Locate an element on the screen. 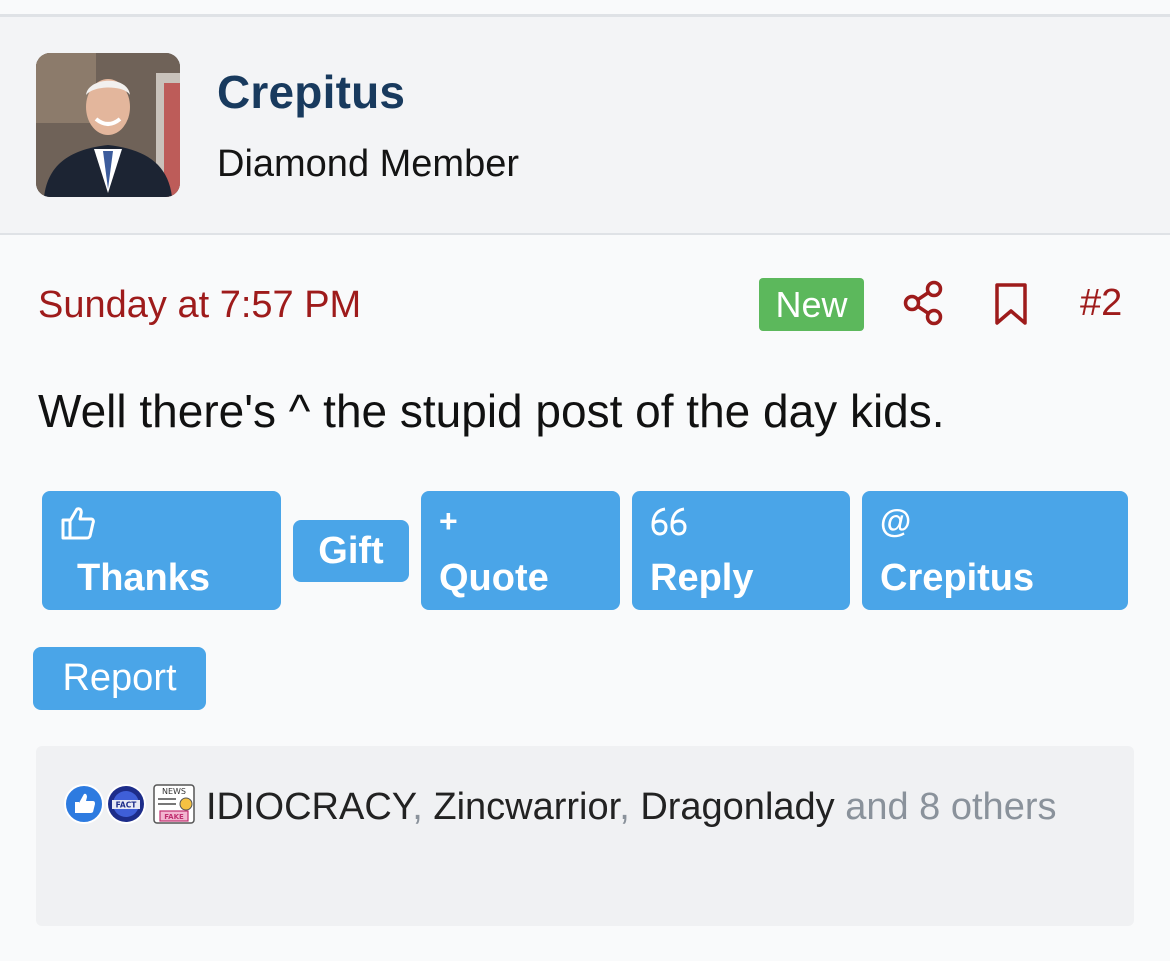 This screenshot has height=961, width=1170. reactor-name: Dragonlady is located at coordinates (737, 807).